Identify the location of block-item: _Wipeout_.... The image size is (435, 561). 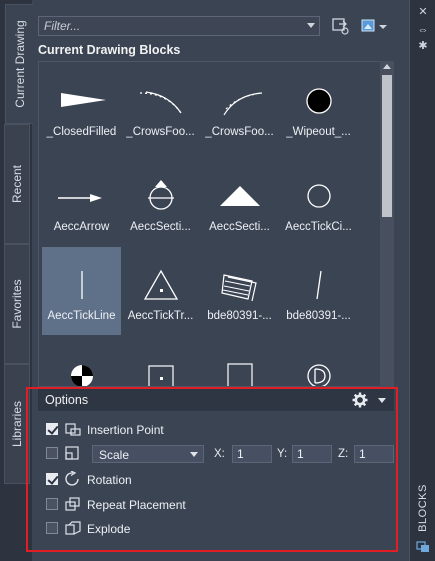
(318, 107).